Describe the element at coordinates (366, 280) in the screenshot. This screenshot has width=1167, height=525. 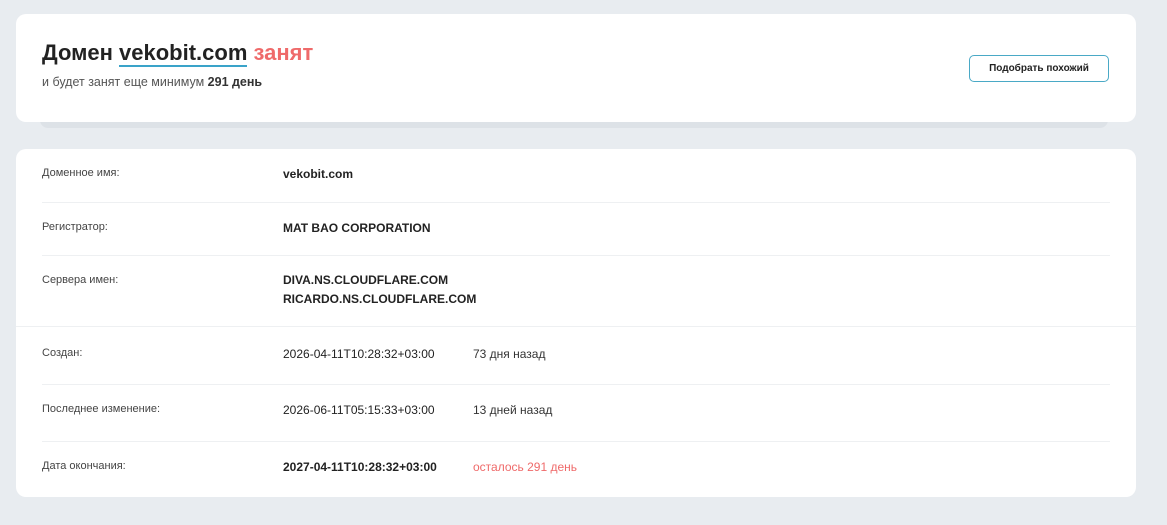
I see `nameserver-1: DIVA.NS.CLOUDFLARE.COM` at that location.